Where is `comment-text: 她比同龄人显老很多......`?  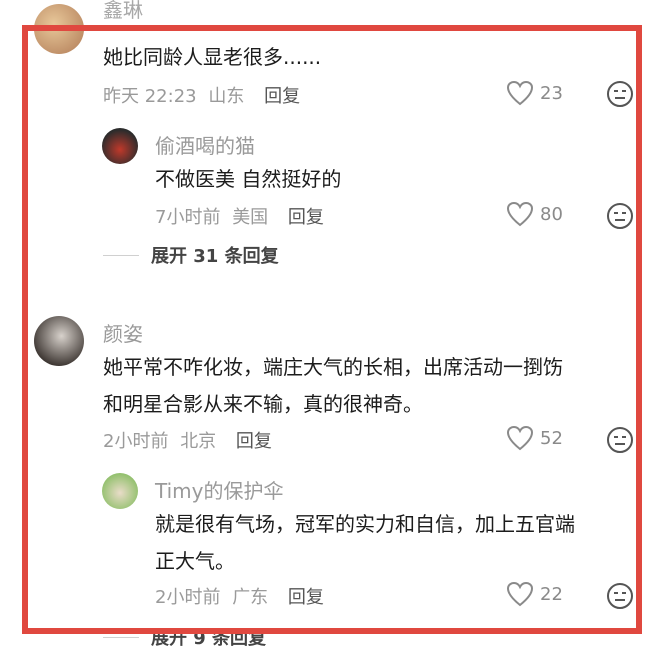 comment-text: 她比同龄人显老很多...... is located at coordinates (212, 57).